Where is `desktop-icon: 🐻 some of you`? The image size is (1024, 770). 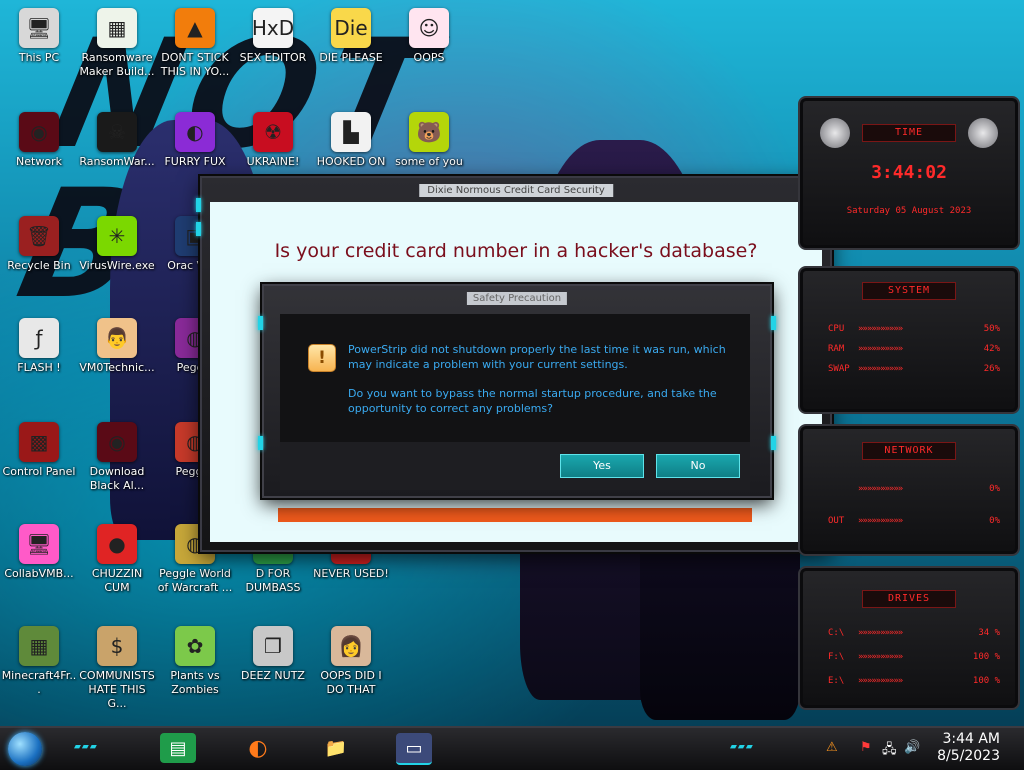 desktop-icon: 🐻 some of you is located at coordinates (429, 140).